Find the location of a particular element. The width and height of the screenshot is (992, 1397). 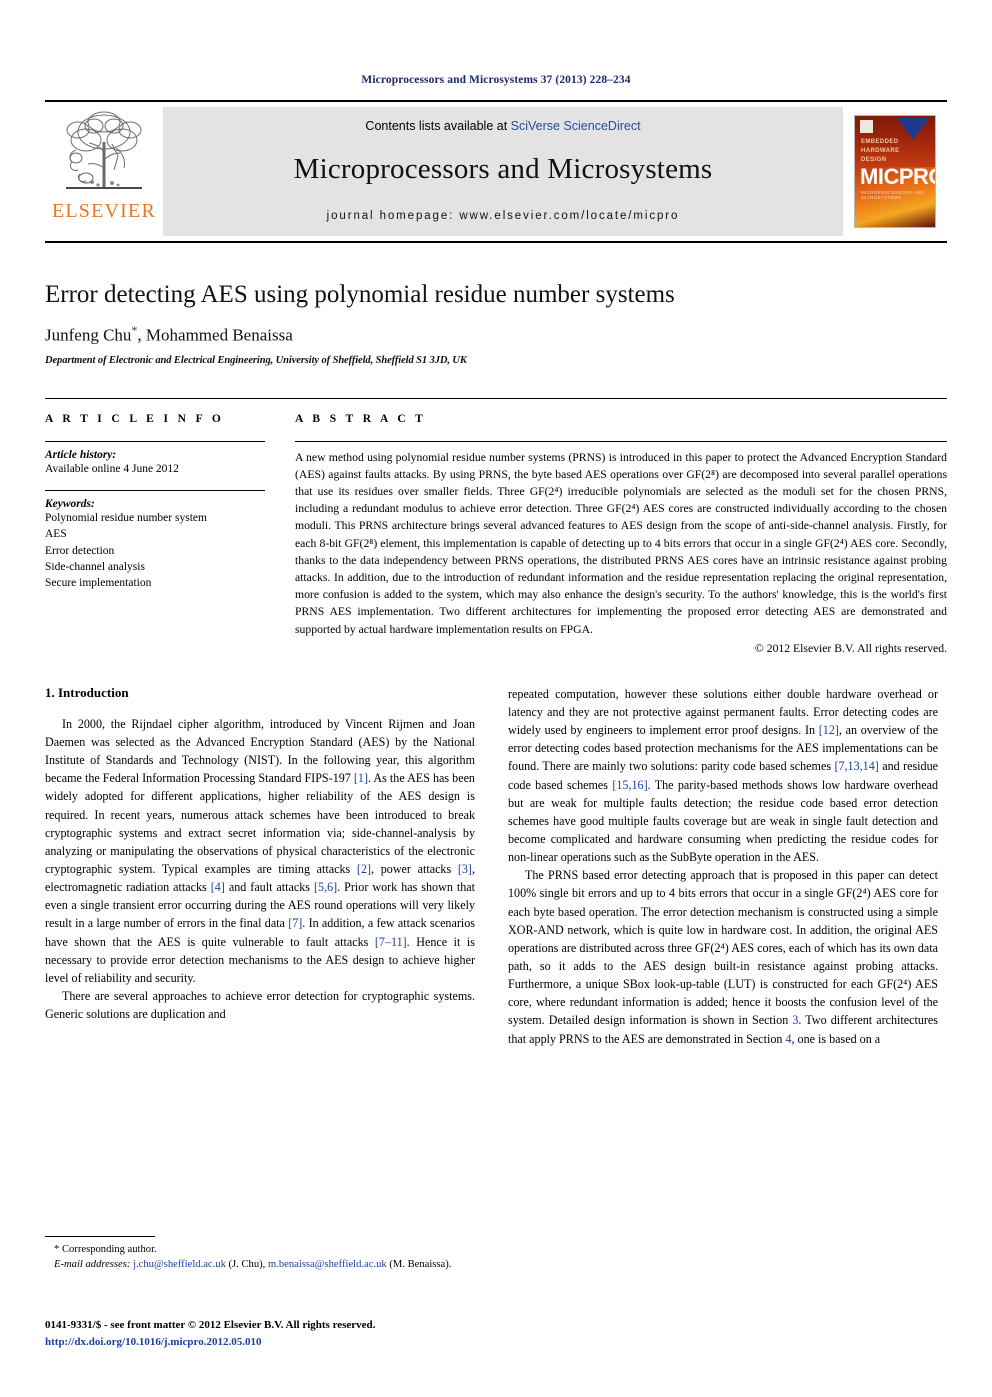

keyword-item: Side-channel analysis is located at coordinates (95, 566).